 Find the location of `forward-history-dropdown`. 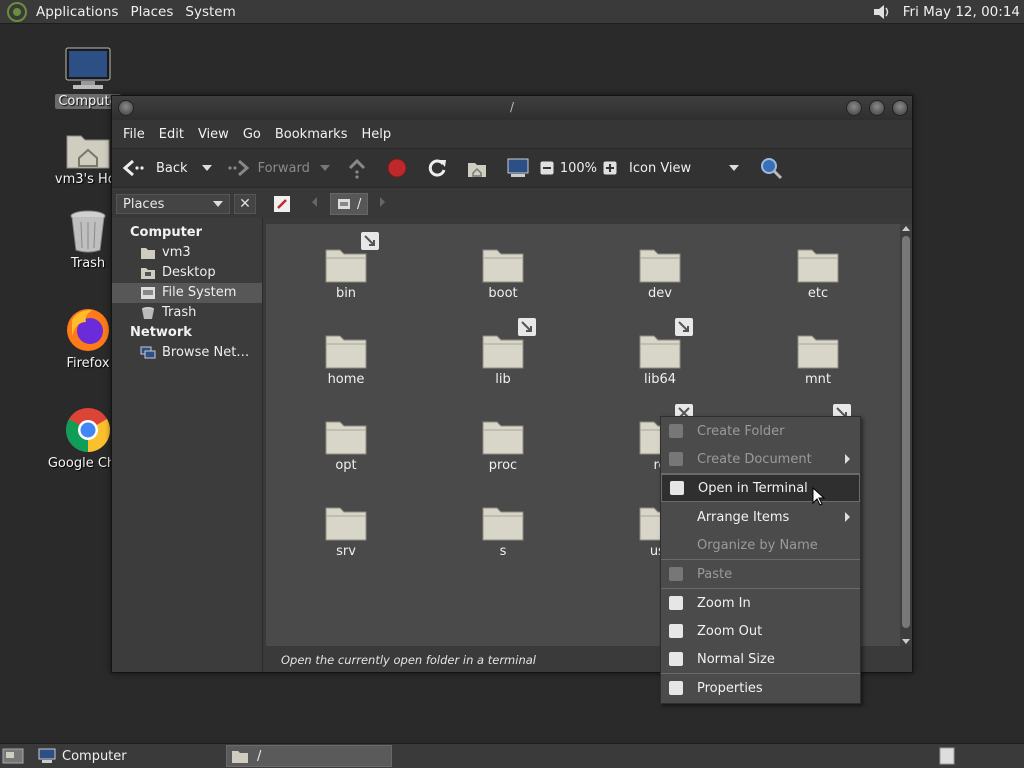

forward-history-dropdown is located at coordinates (324, 168).